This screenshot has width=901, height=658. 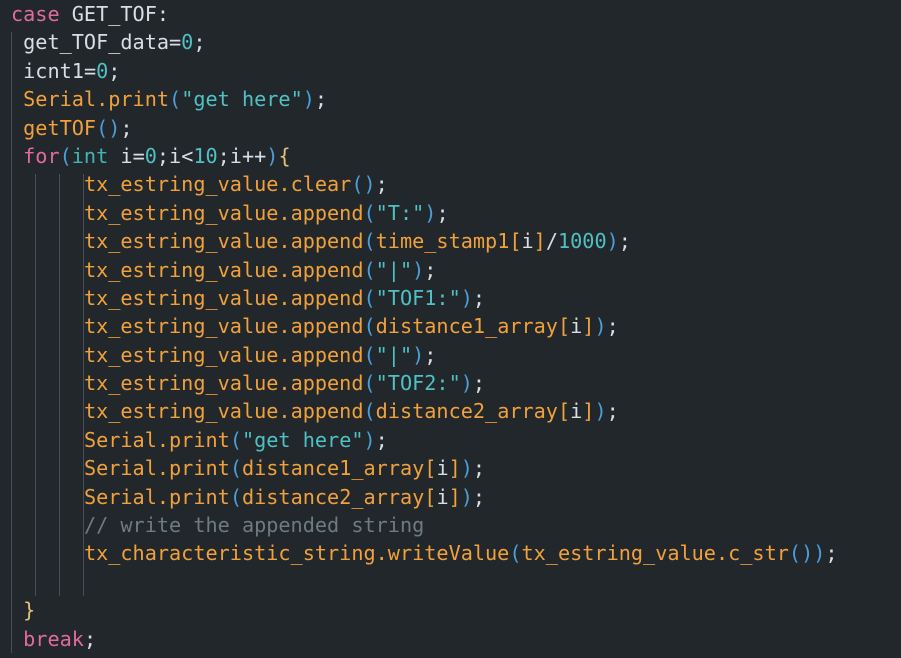 I want to click on code-token-default, so click(x=66, y=14).